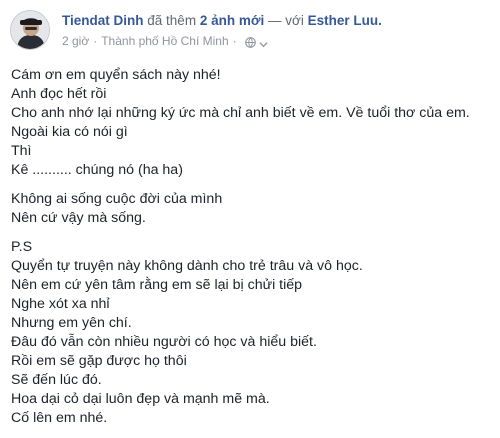 The width and height of the screenshot is (500, 438). Describe the element at coordinates (97, 170) in the screenshot. I see `text-line: Kê .......... chúng nó (ha ha)` at that location.